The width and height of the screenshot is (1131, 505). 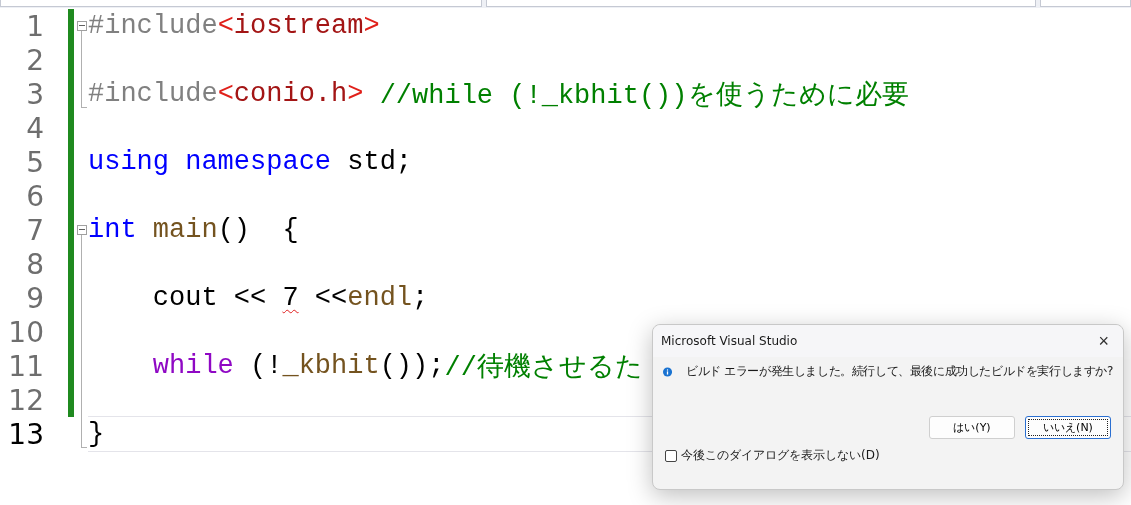 I want to click on code-token: while, so click(x=192, y=366).